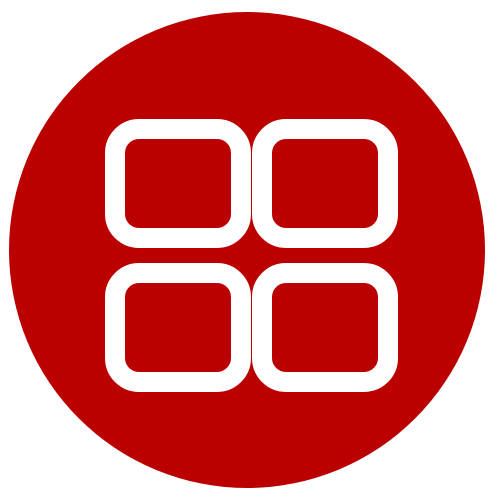 This screenshot has height=500, width=500. What do you see at coordinates (178, 183) in the screenshot?
I see `grid-tile-top-left` at bounding box center [178, 183].